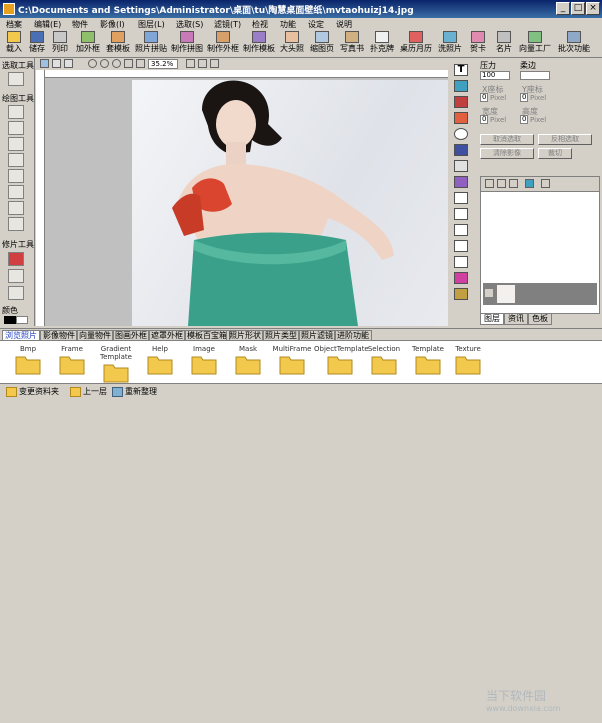  Describe the element at coordinates (507, 153) in the screenshot. I see `clear-image-button: 清除影像` at that location.